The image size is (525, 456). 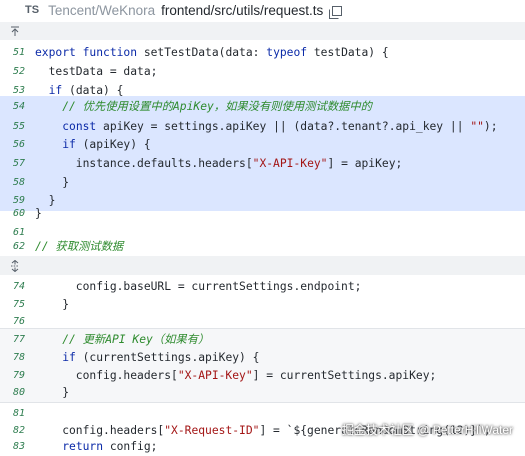 What do you see at coordinates (86, 90) in the screenshot?
I see `code-text: if (data) {` at bounding box center [86, 90].